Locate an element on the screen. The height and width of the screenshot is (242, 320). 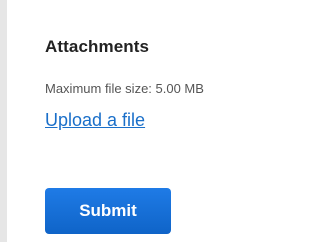
upload-file-link: Upload a file is located at coordinates (95, 120).